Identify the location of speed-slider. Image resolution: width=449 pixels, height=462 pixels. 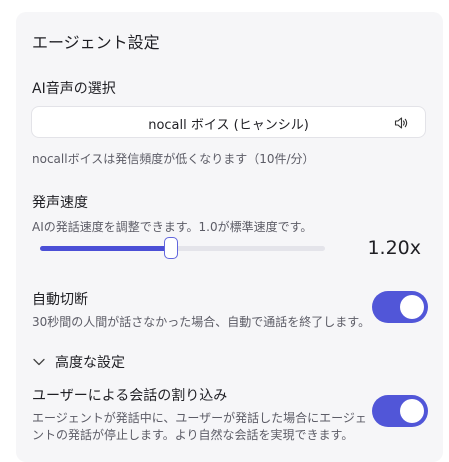
(182, 248).